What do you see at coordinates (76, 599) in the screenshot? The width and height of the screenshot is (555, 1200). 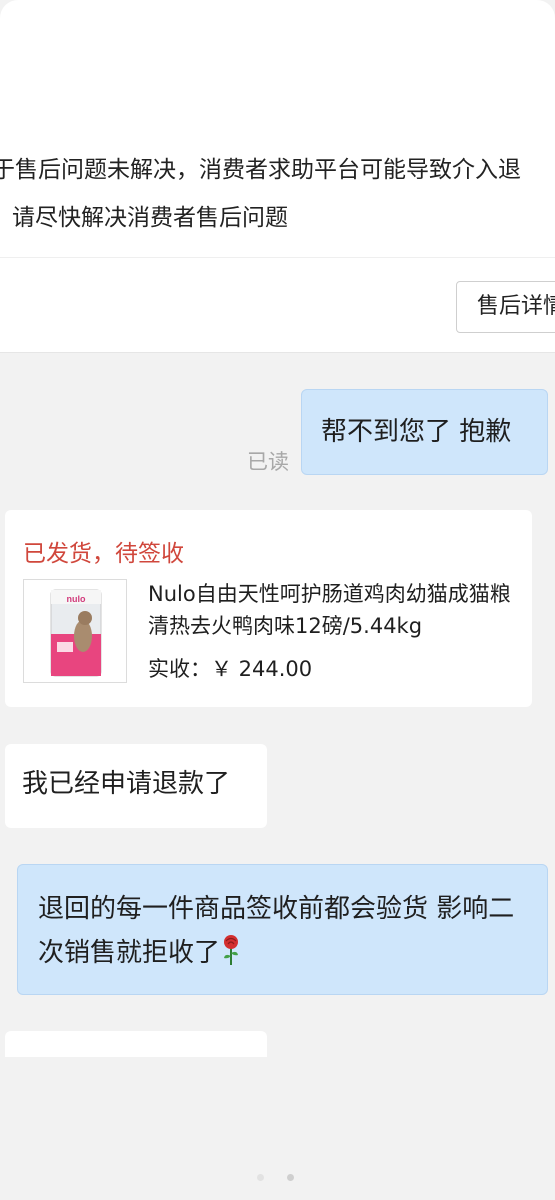 I see `svg-text: nulo` at bounding box center [76, 599].